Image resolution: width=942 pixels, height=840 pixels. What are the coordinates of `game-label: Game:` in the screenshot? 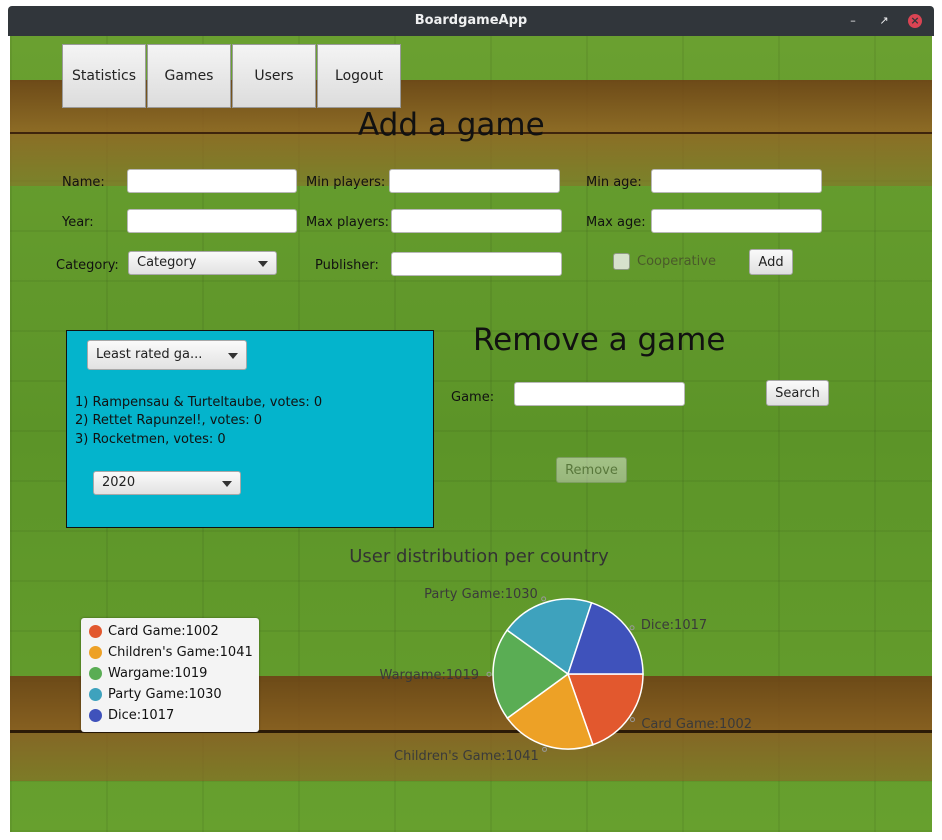 It's located at (473, 397).